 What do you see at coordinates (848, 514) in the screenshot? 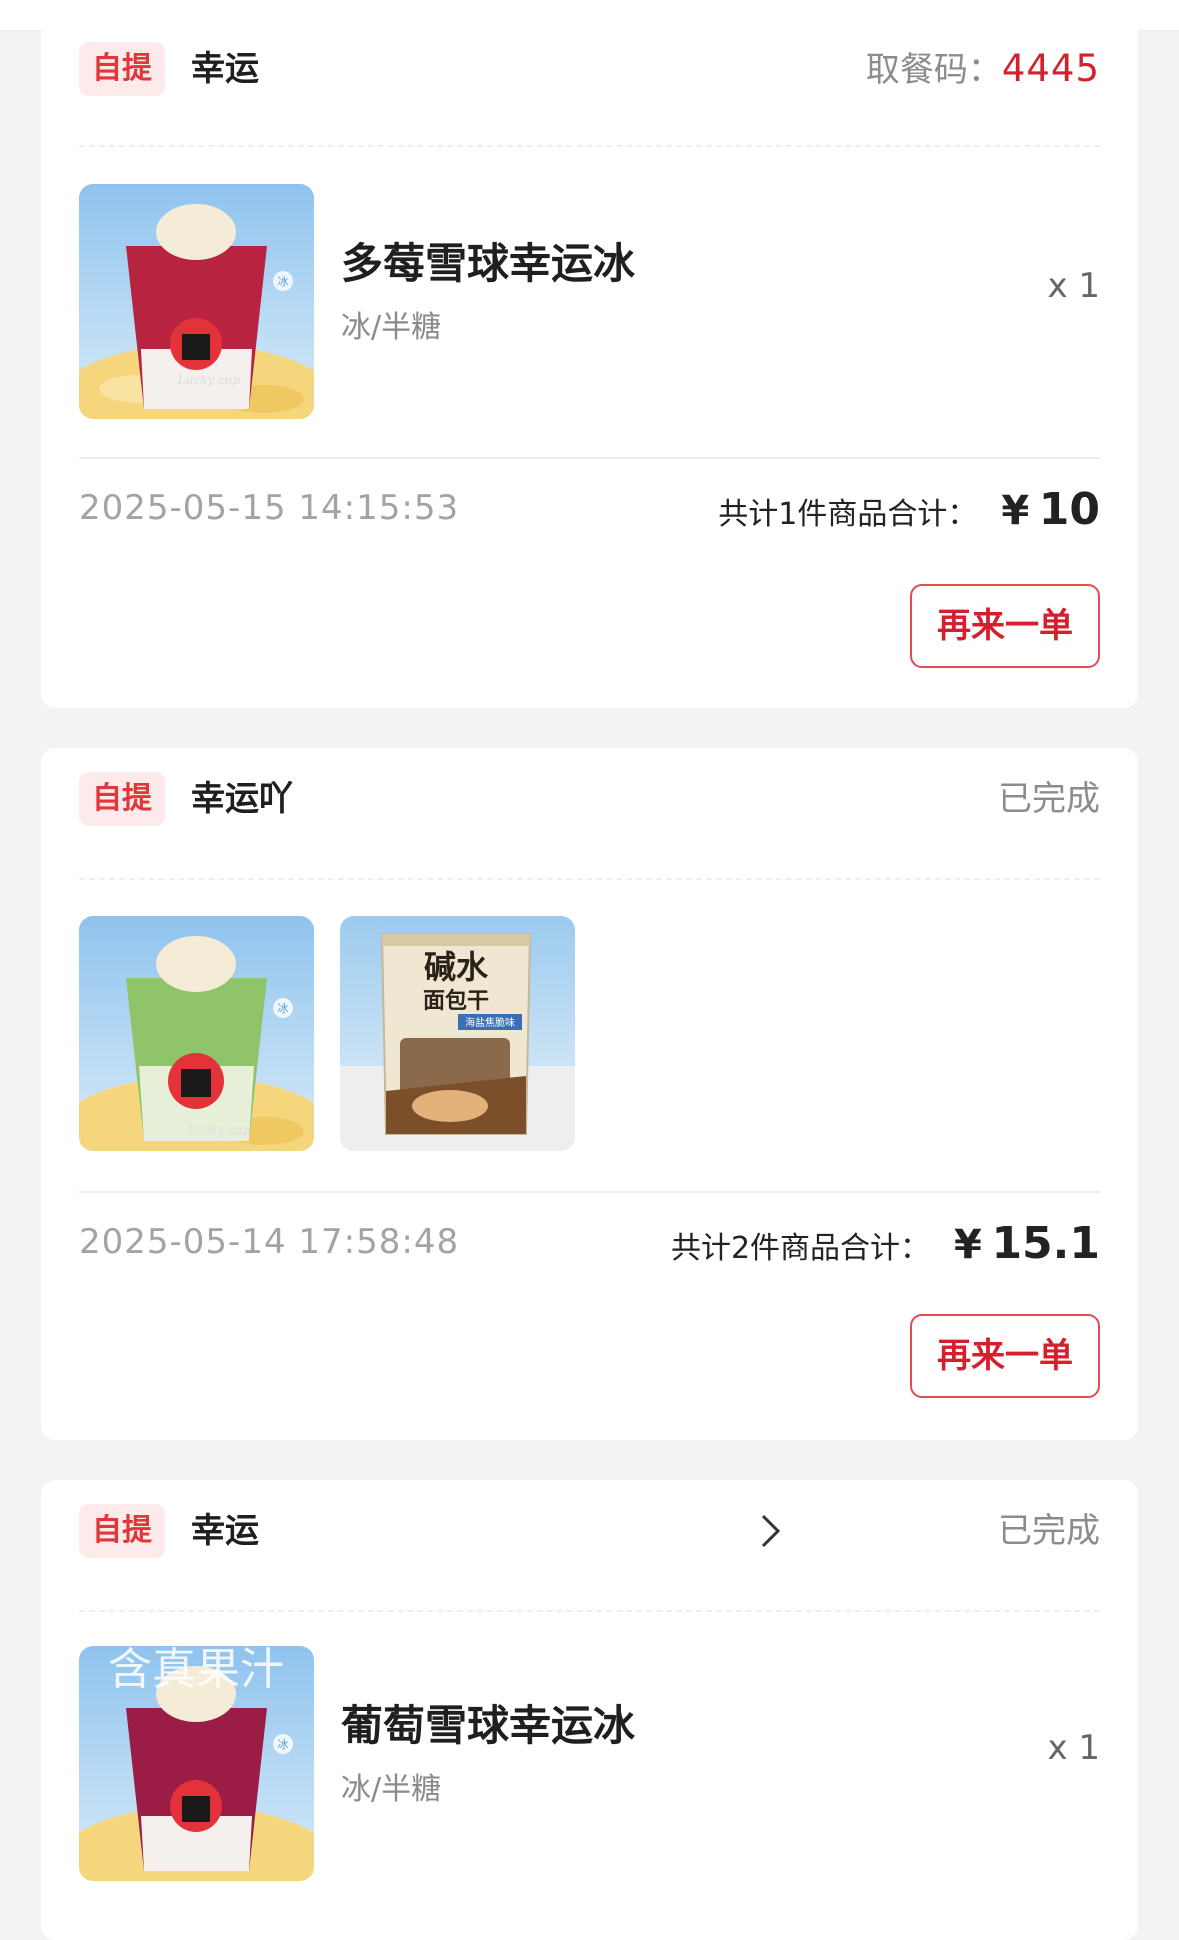
I see `total-label: 共计1件商品合计：` at bounding box center [848, 514].